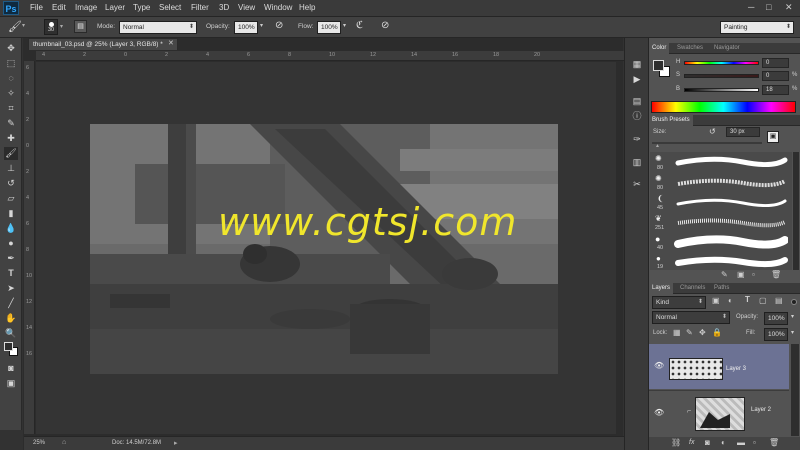 This screenshot has height=450, width=800. Describe the element at coordinates (690, 48) in the screenshot. I see `tab-swatches: Swatches` at that location.